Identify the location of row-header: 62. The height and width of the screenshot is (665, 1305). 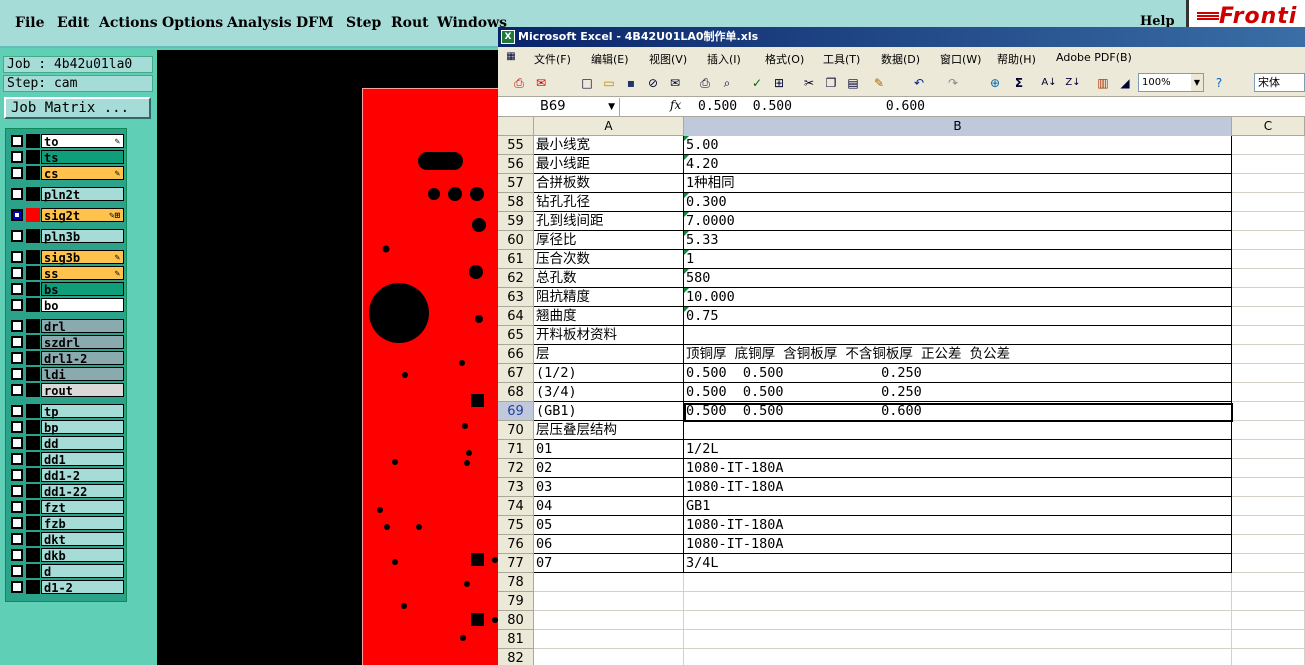
(516, 278).